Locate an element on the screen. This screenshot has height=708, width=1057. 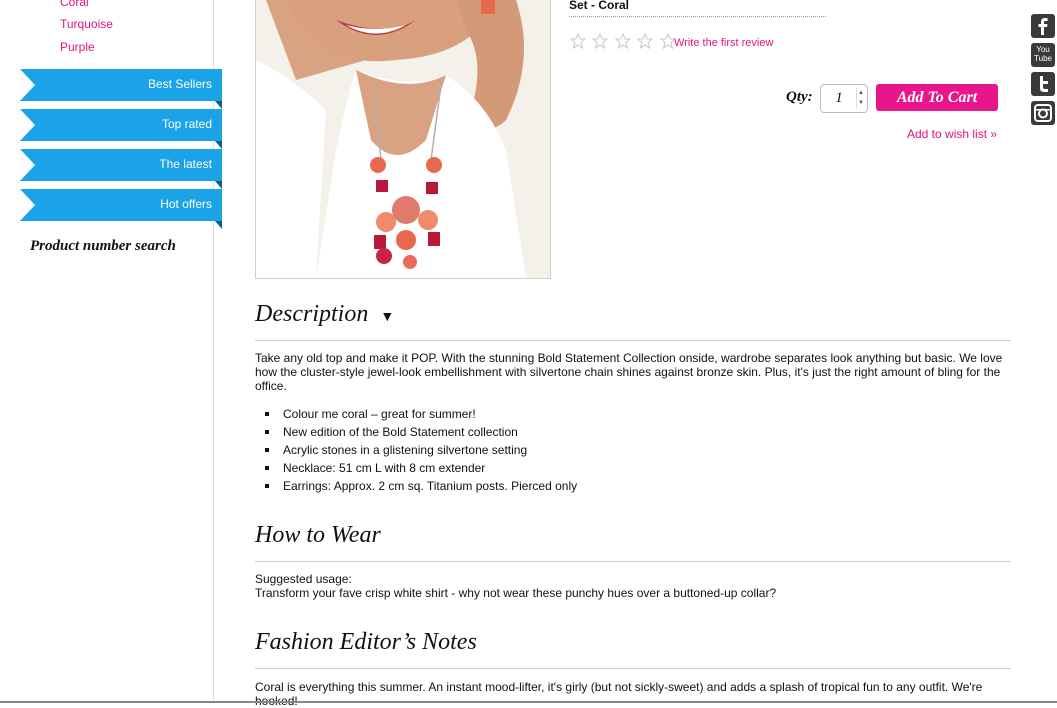
qty-label: Qty: is located at coordinates (799, 97).